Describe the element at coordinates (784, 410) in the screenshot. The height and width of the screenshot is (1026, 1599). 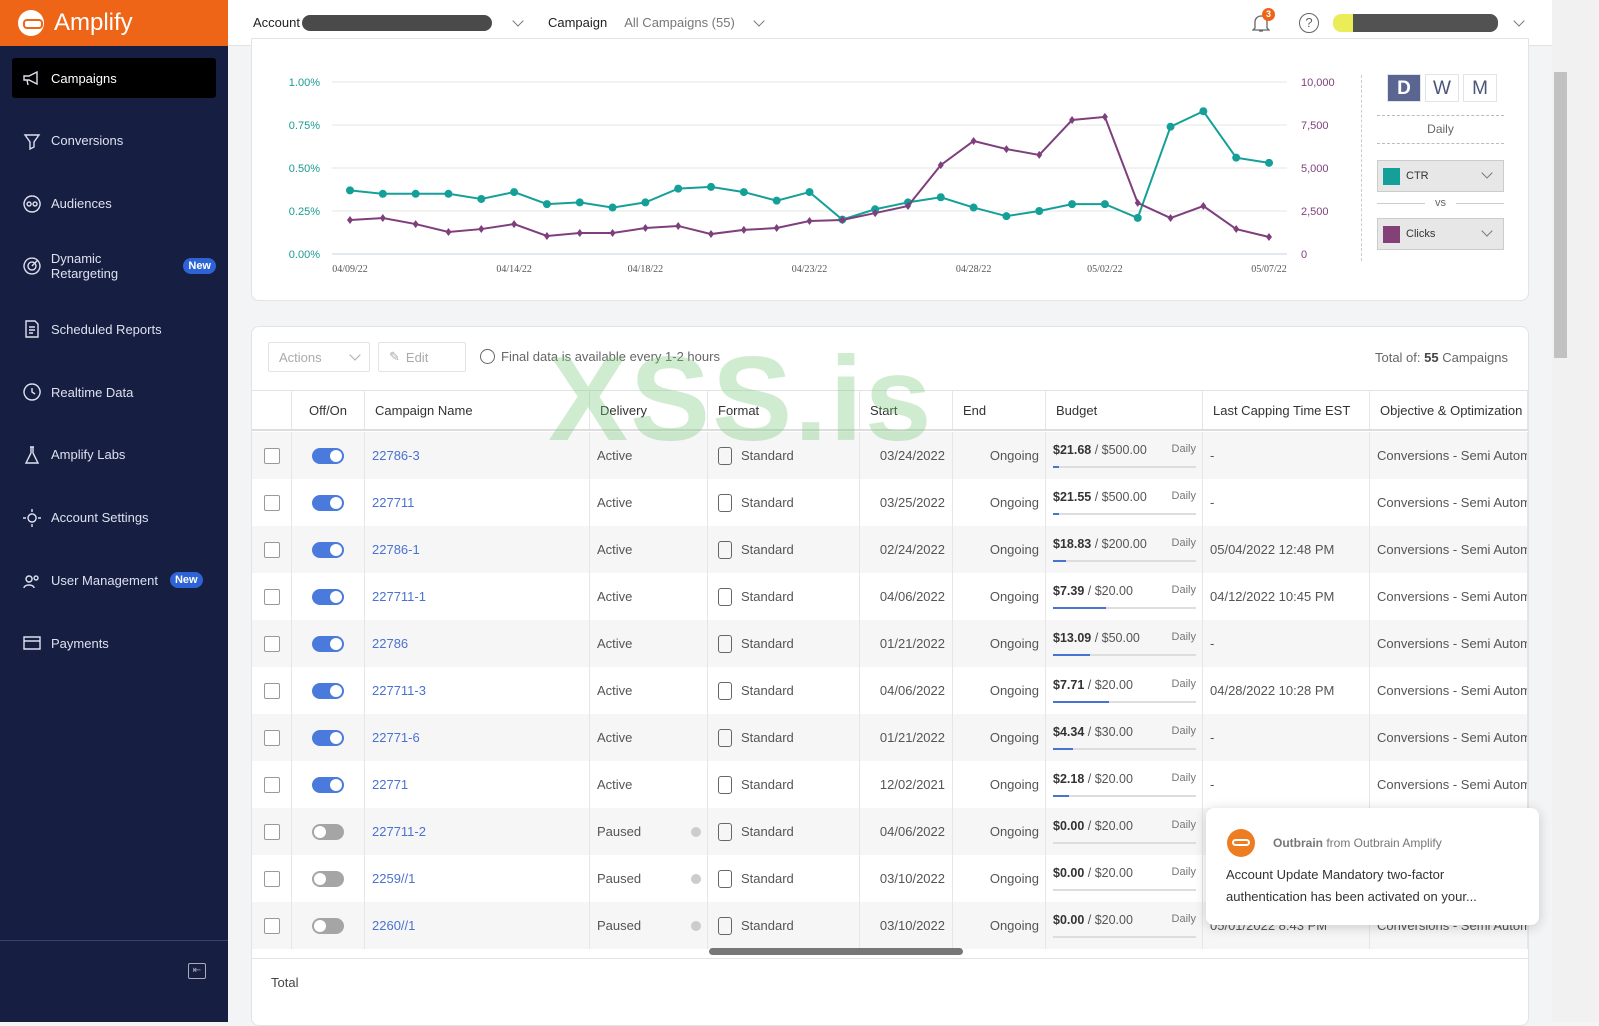
I see `column-header: Format` at that location.